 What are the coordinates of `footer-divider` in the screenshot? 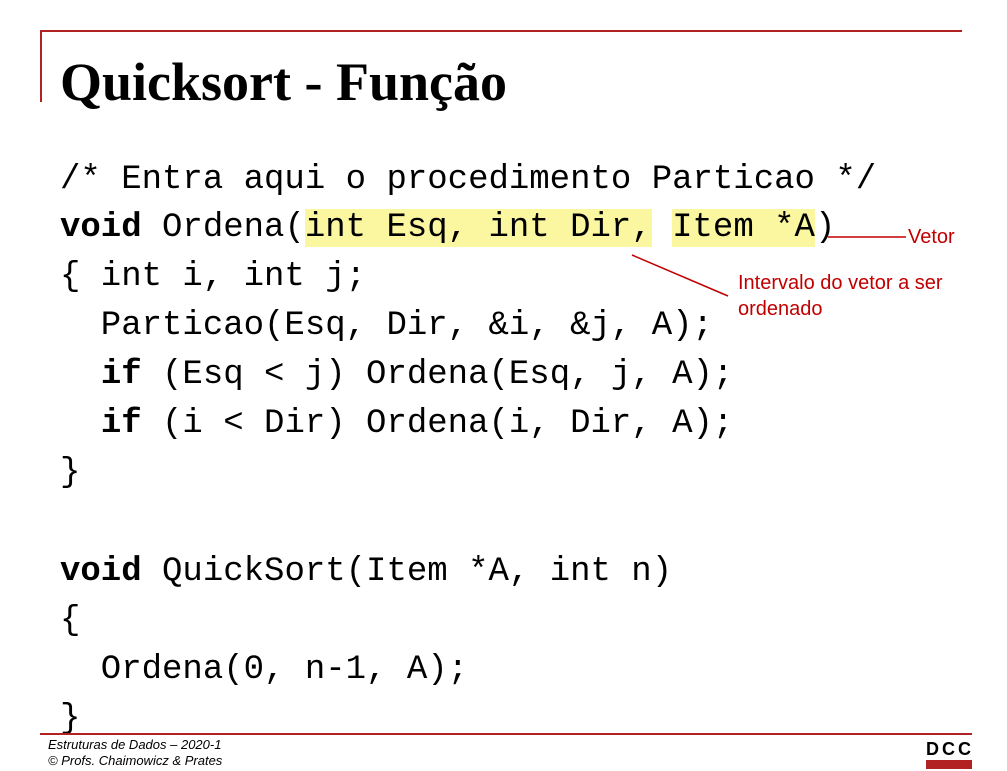 It's located at (506, 734).